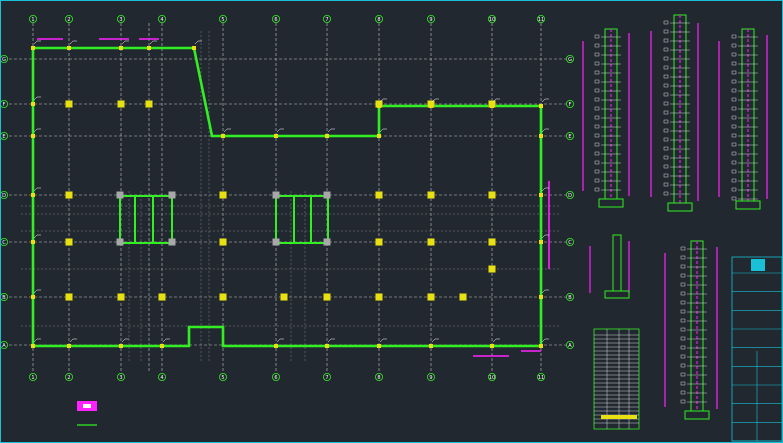 The image size is (783, 443). What do you see at coordinates (222, 20) in the screenshot?
I see `axis-label: 5` at bounding box center [222, 20].